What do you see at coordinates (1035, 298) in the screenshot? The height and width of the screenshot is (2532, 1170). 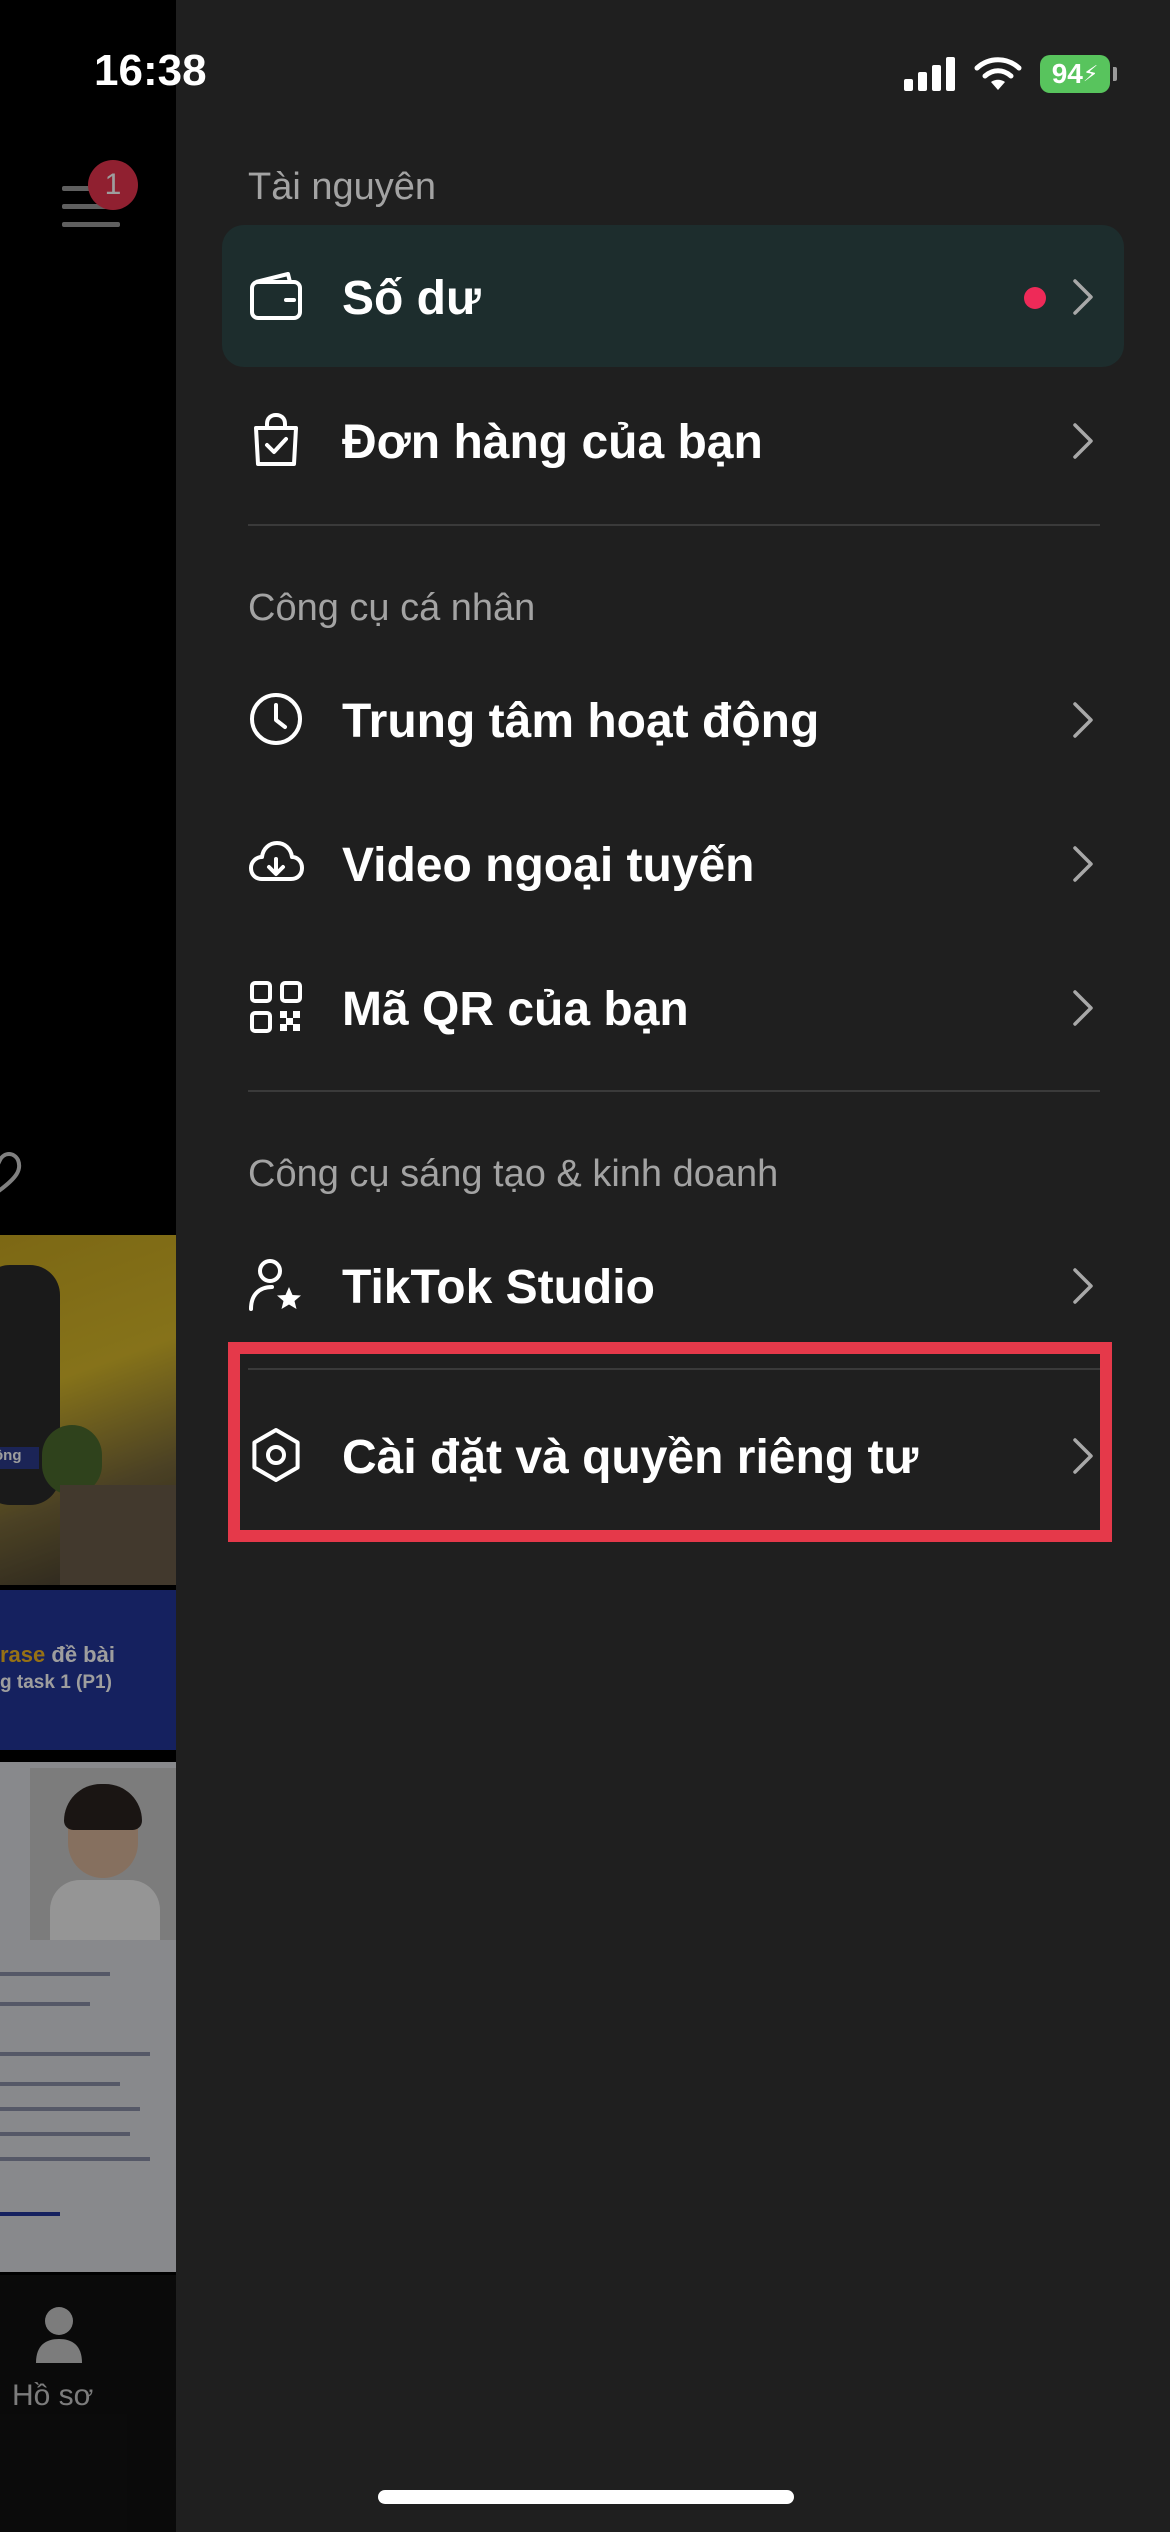 I see `notification-dot` at bounding box center [1035, 298].